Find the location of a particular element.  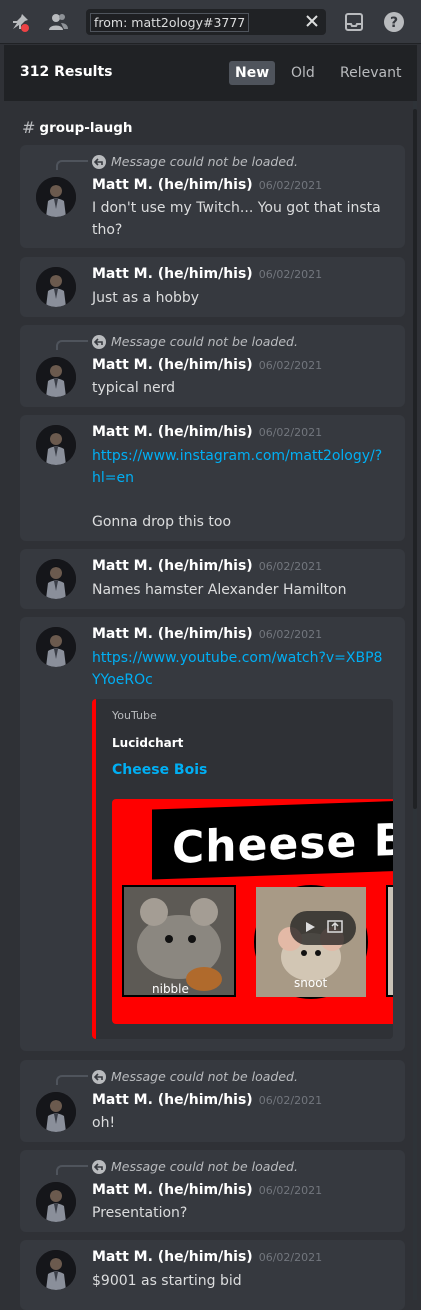

channel-hash-icon: # is located at coordinates (29, 127).